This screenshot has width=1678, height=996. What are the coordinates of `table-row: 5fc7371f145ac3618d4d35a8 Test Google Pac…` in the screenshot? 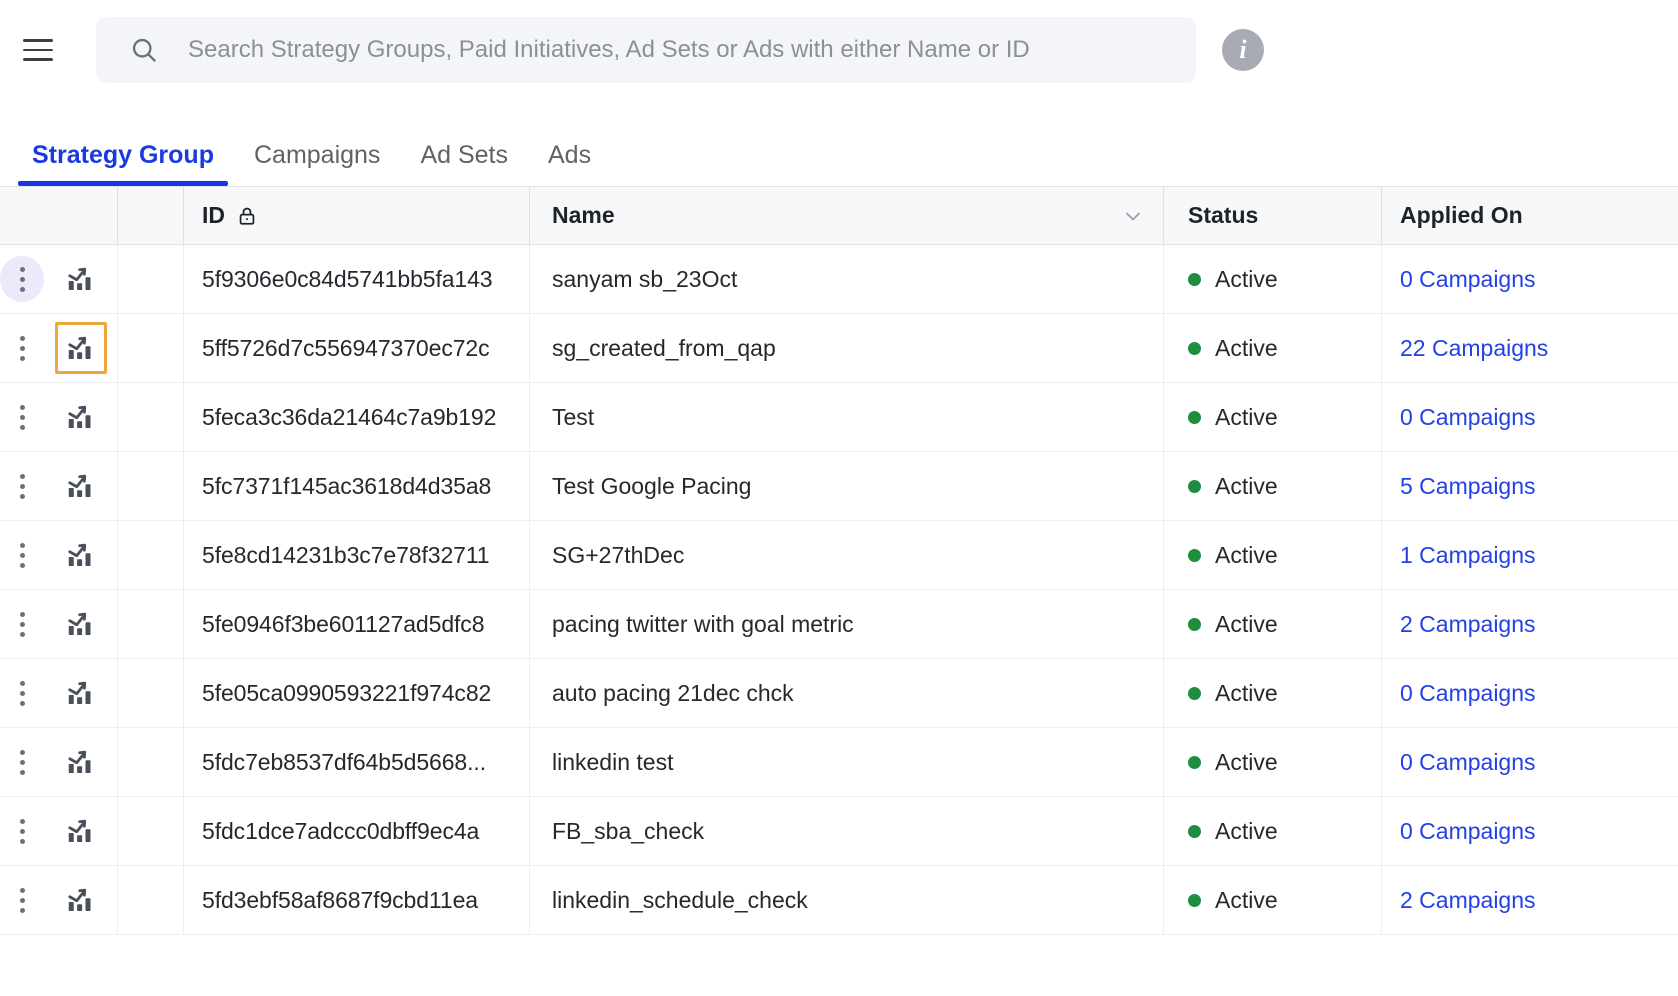 It's located at (839, 486).